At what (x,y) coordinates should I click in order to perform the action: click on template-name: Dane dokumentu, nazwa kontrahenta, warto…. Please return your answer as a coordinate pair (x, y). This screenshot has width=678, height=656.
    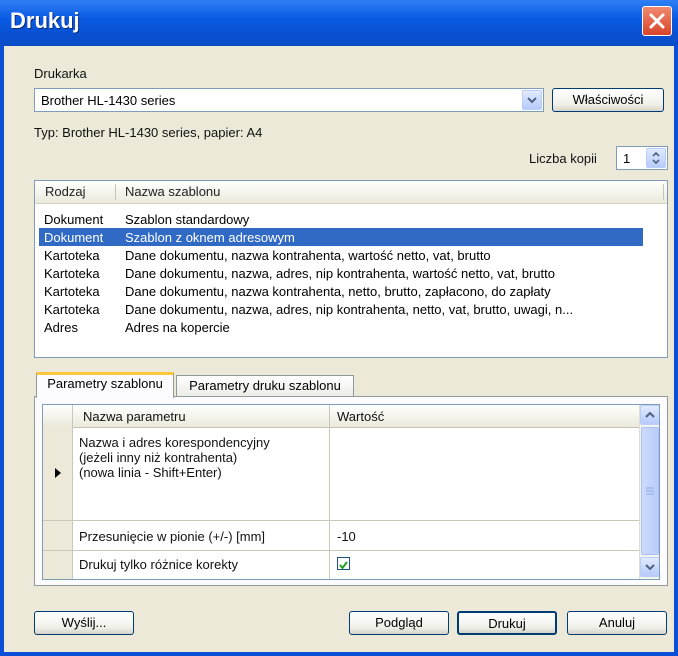
    Looking at the image, I should click on (308, 255).